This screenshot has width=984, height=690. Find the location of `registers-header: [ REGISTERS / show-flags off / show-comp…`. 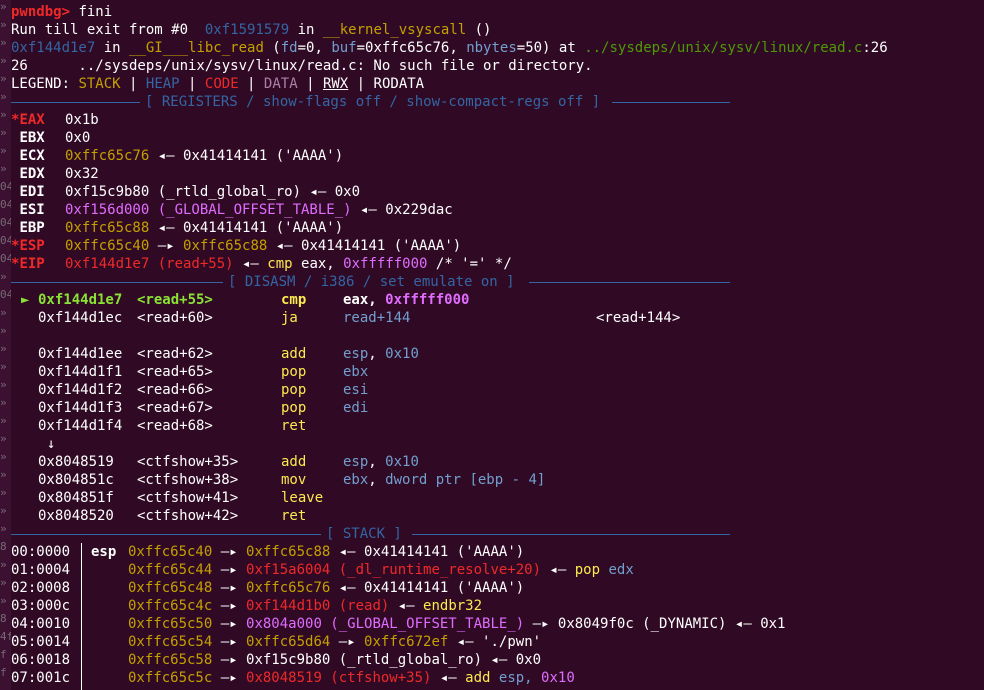

registers-header: [ REGISTERS / show-flags off / show-comp… is located at coordinates (373, 102).